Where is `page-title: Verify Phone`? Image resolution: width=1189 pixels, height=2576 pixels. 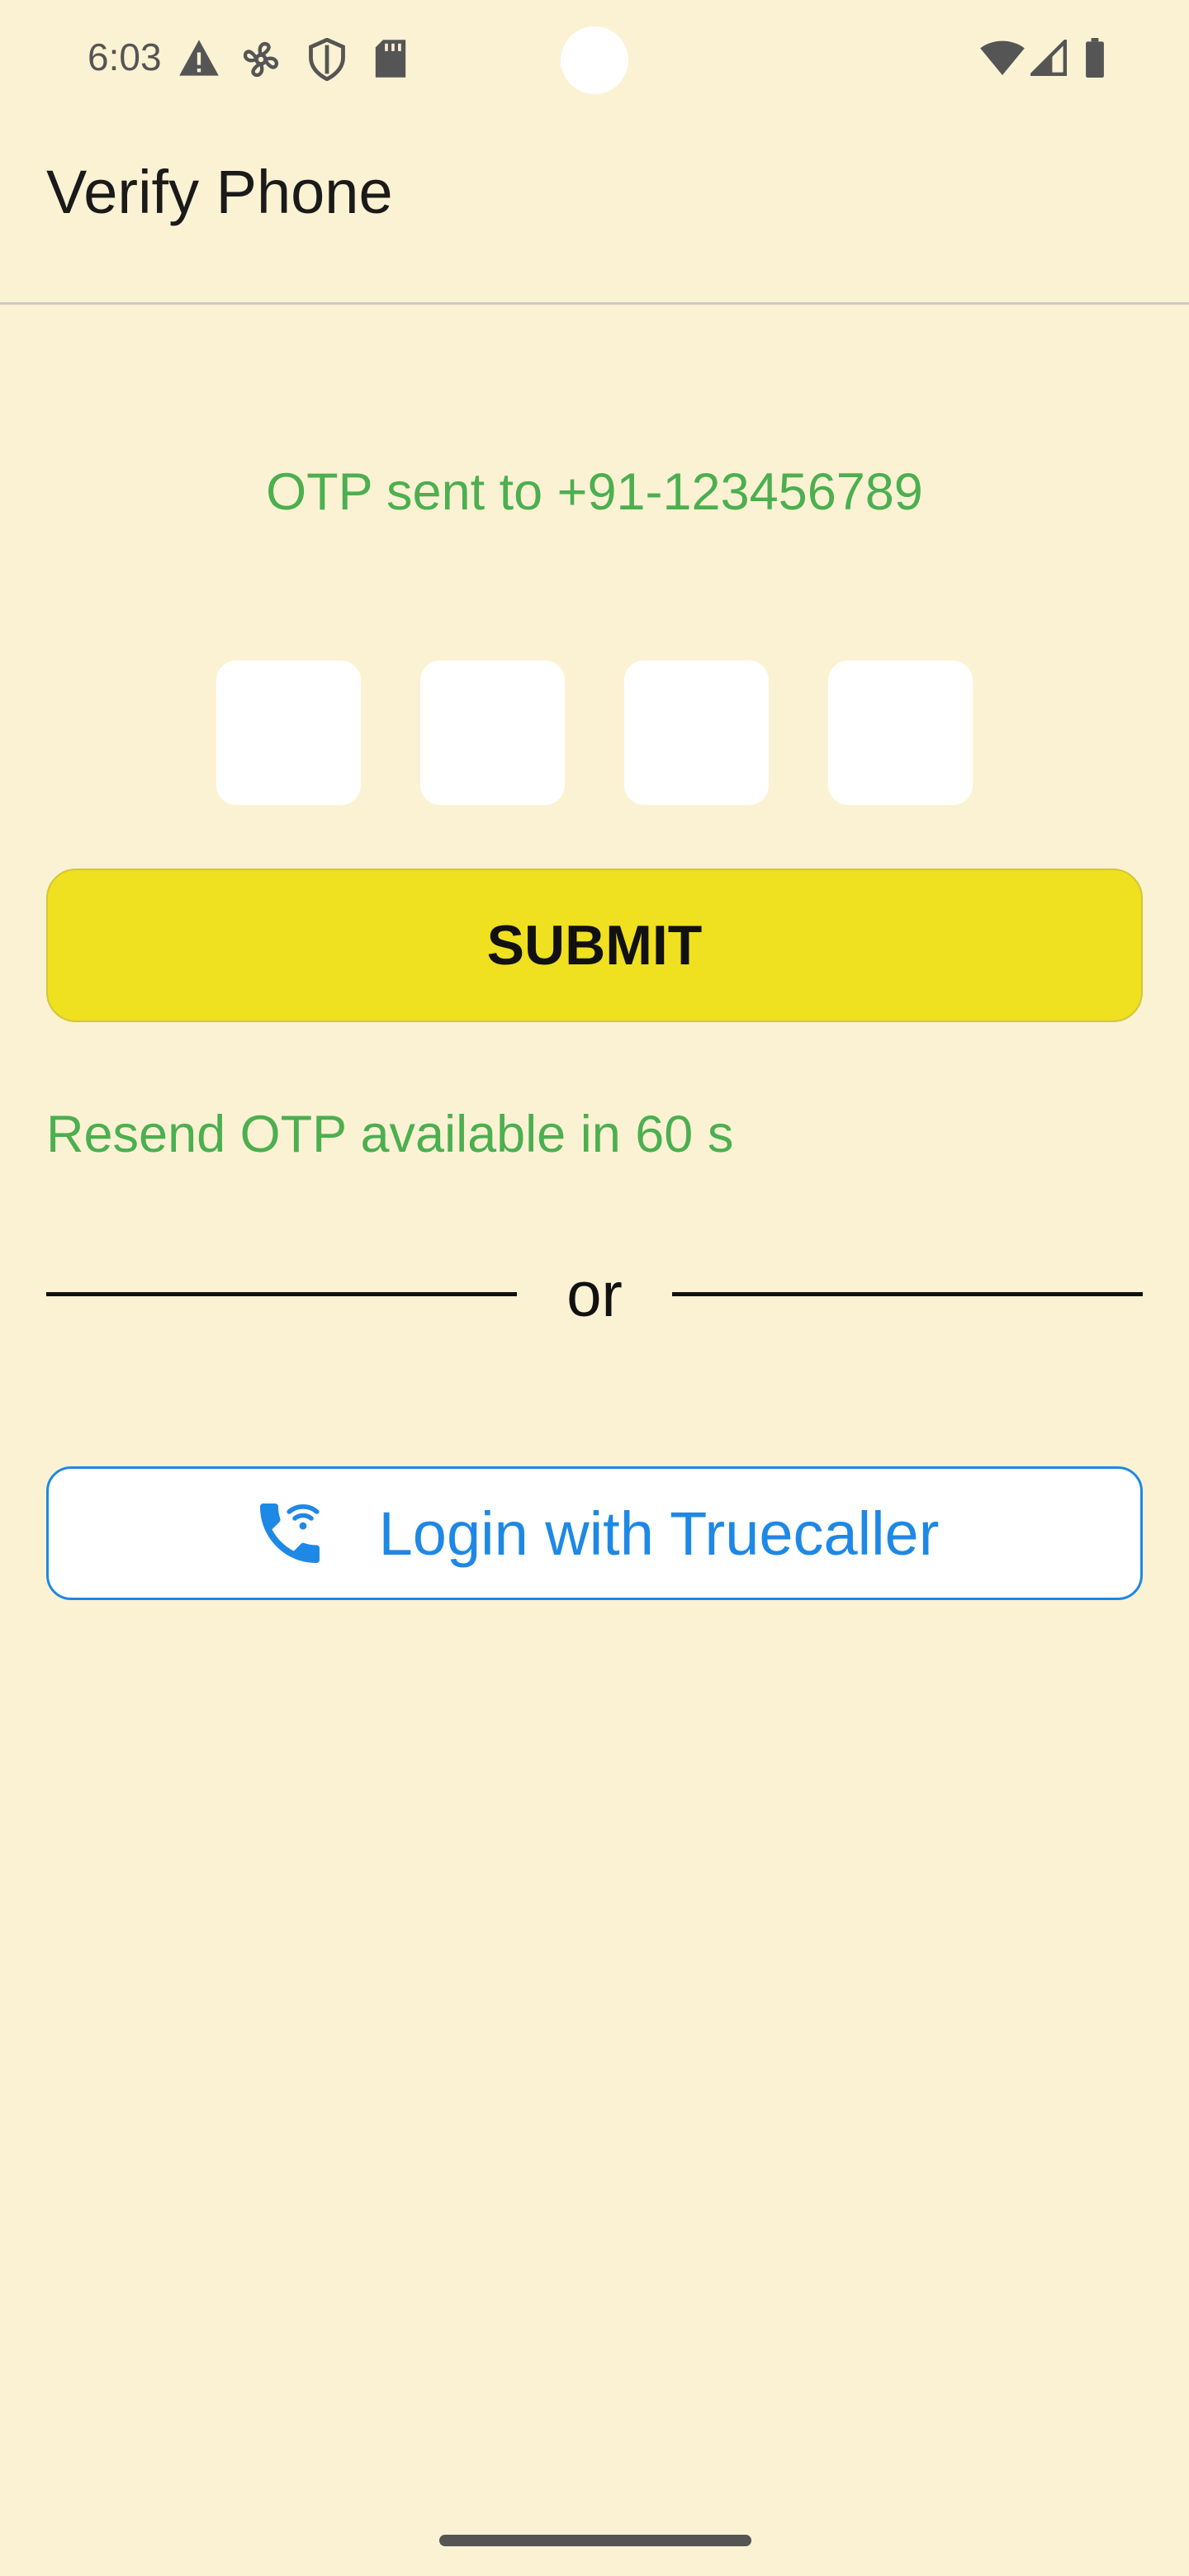
page-title: Verify Phone is located at coordinates (219, 192).